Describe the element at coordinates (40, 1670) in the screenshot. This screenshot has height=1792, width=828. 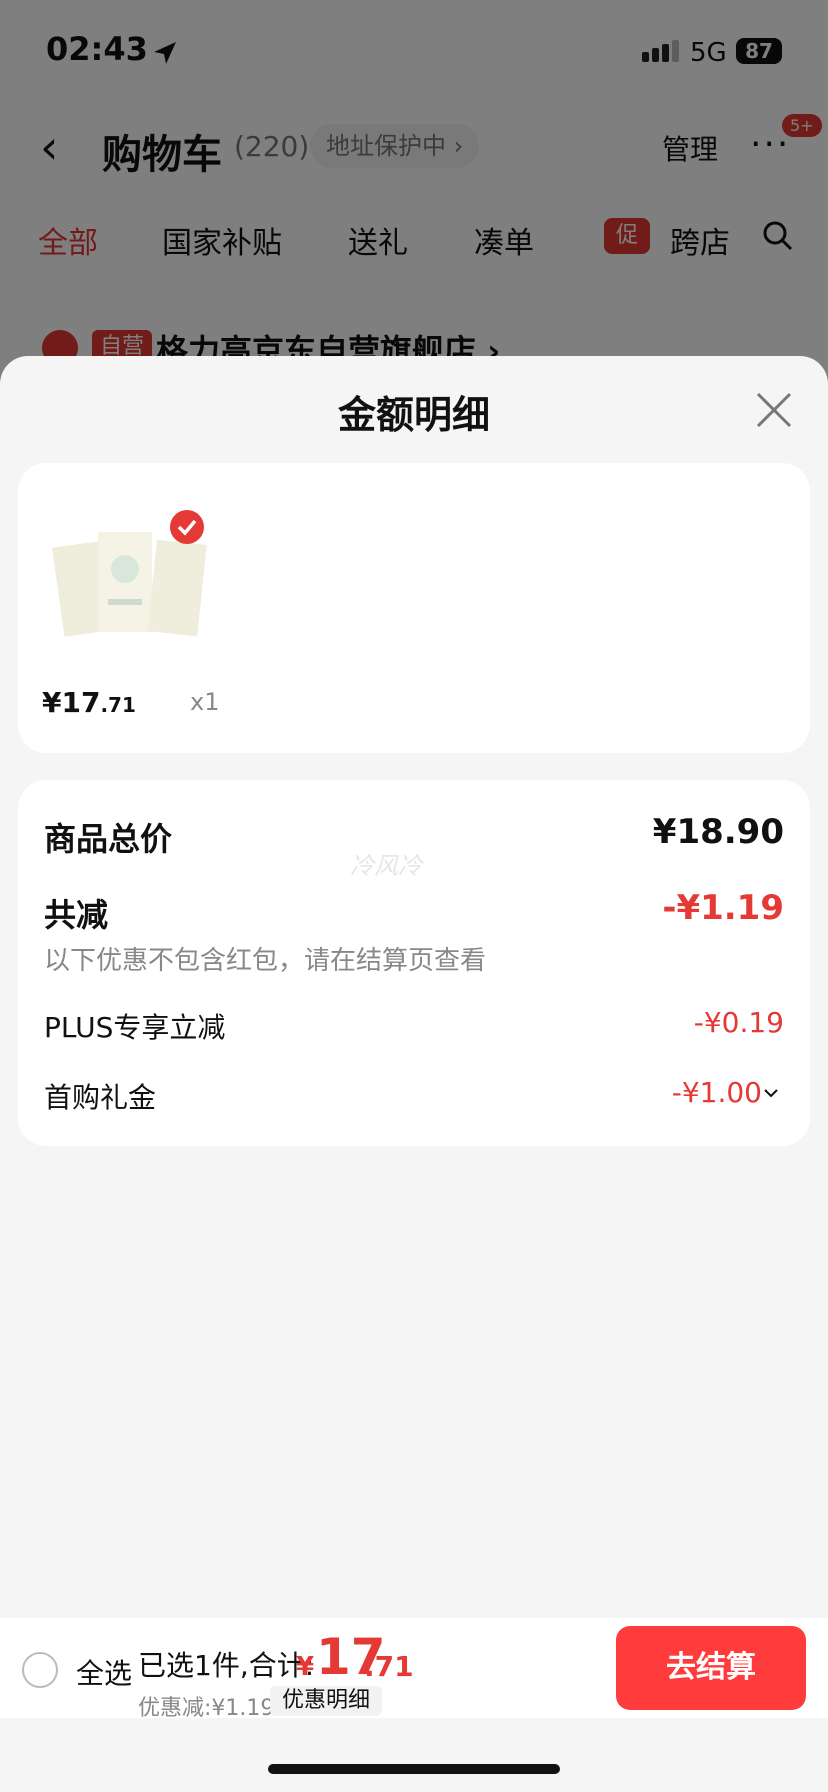
I see `select-all-radio` at that location.